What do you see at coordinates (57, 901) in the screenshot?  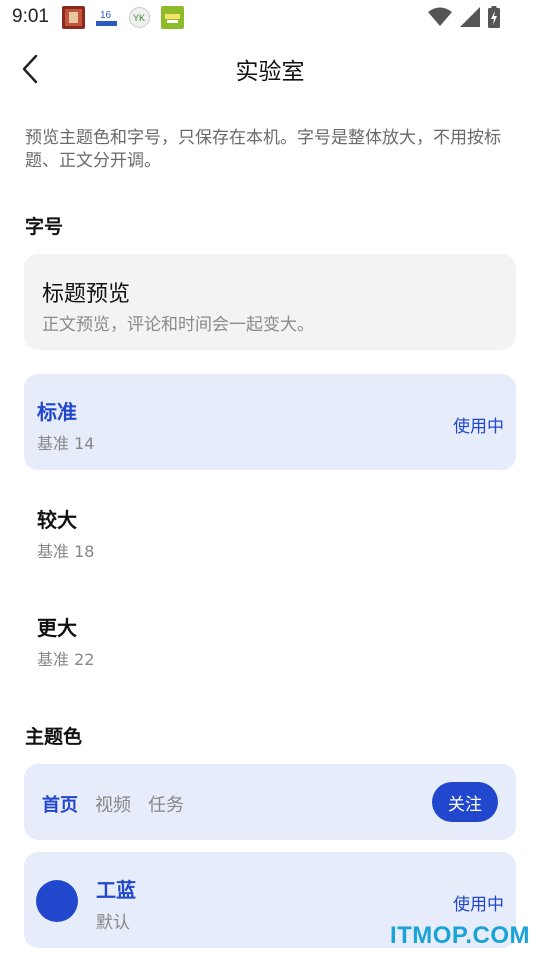 I see `color-swatch` at bounding box center [57, 901].